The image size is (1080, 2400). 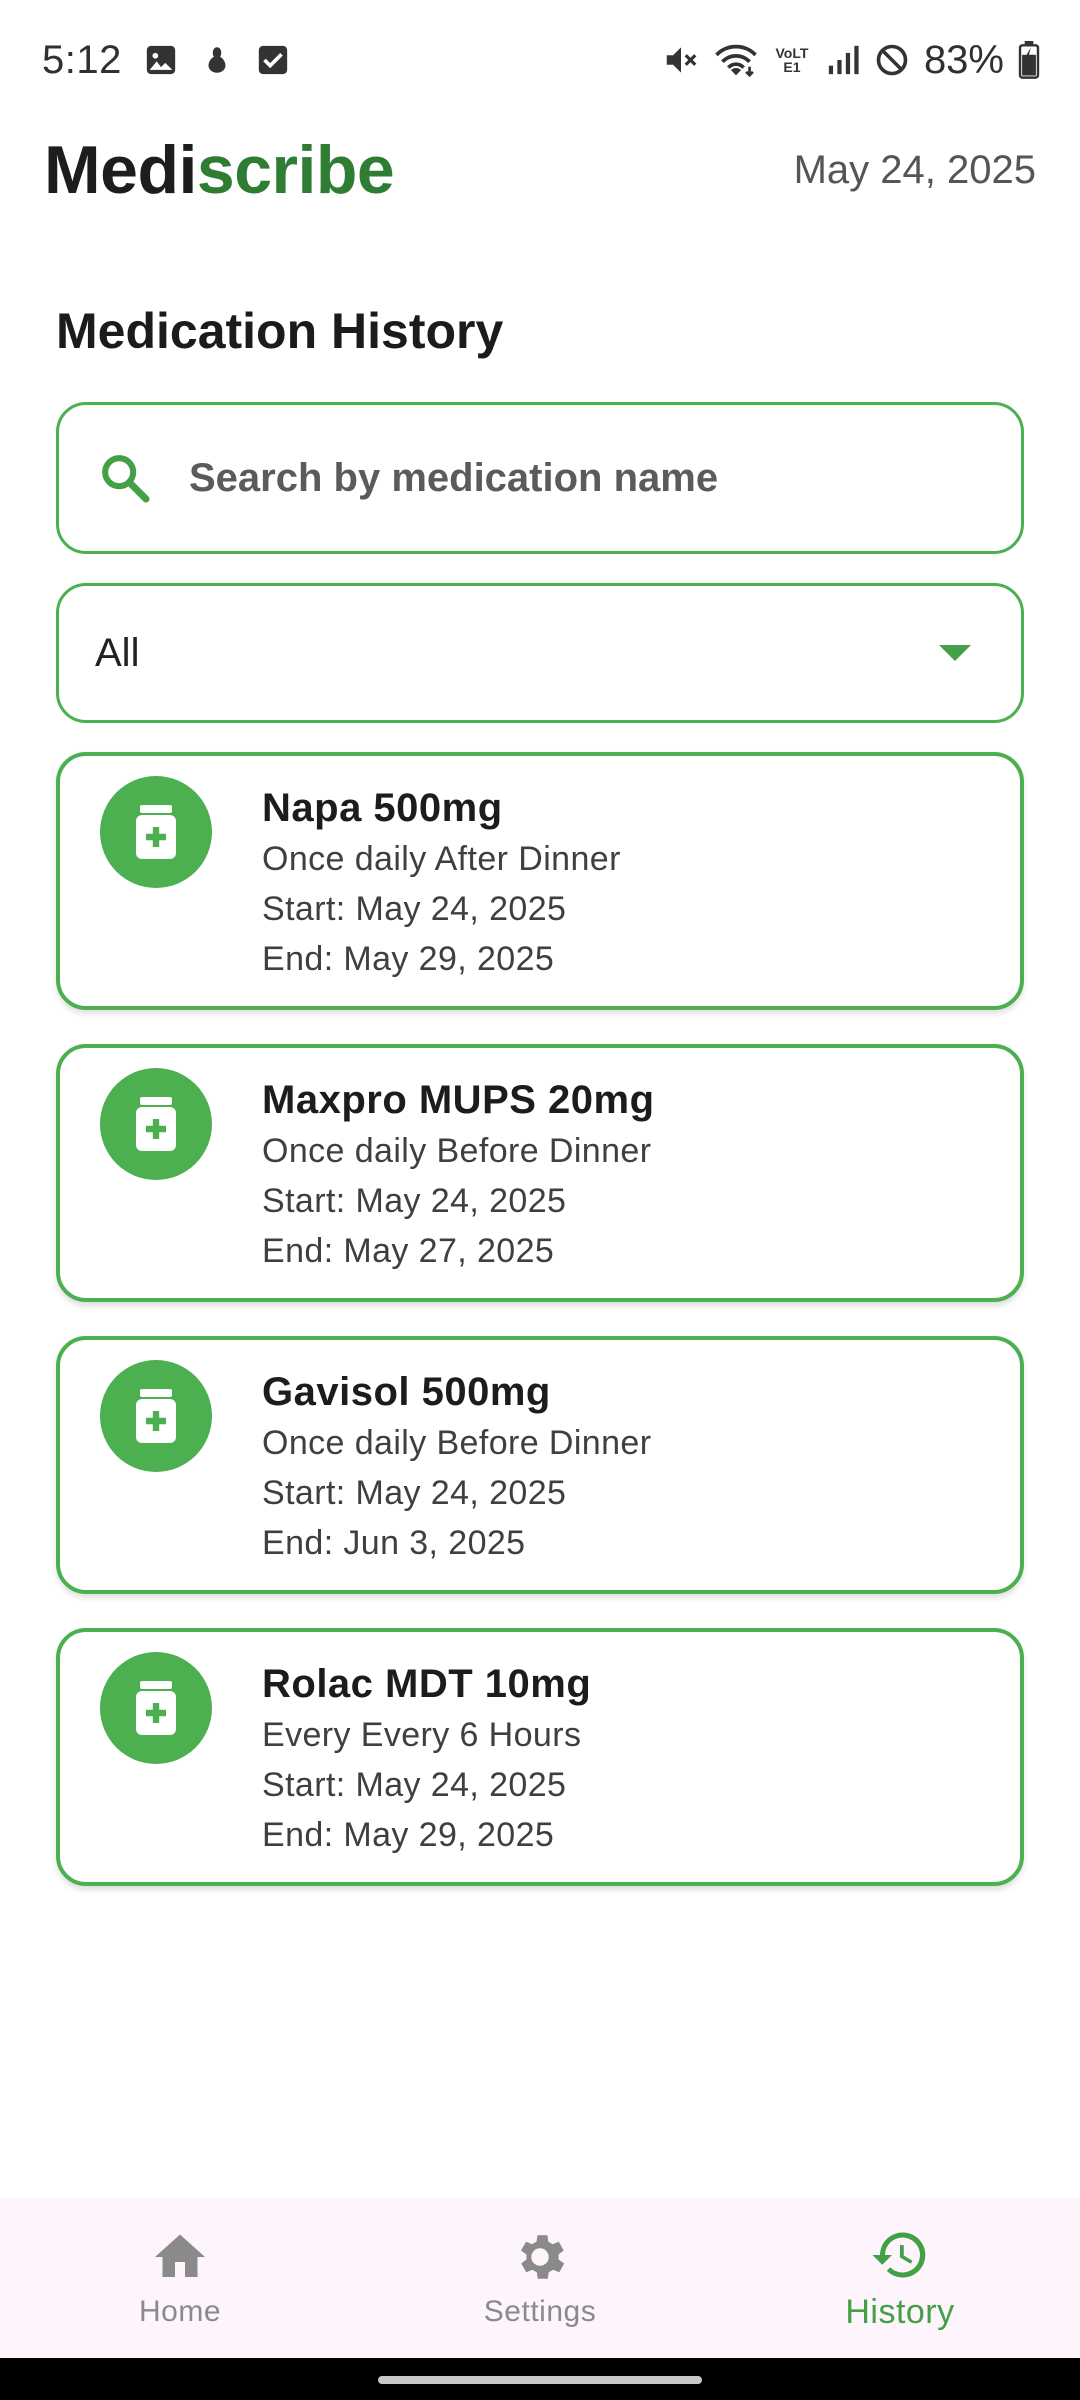 I want to click on history-icon, so click(x=899, y=2254).